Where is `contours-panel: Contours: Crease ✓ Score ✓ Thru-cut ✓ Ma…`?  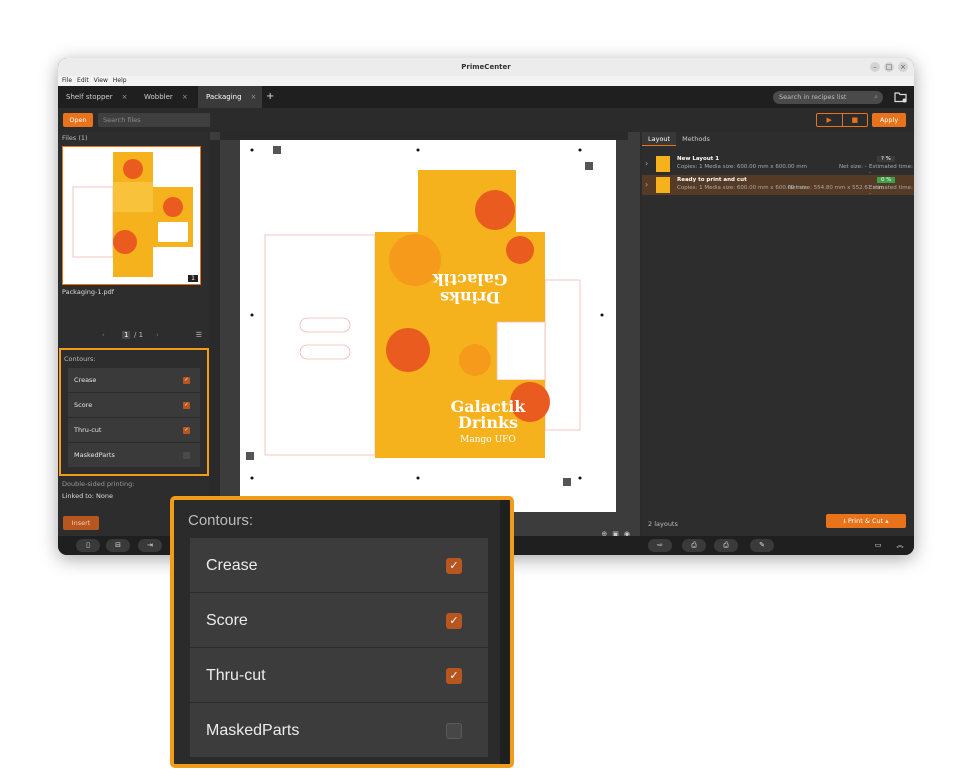
contours-panel: Contours: Crease ✓ Score ✓ Thru-cut ✓ Ma… is located at coordinates (134, 412).